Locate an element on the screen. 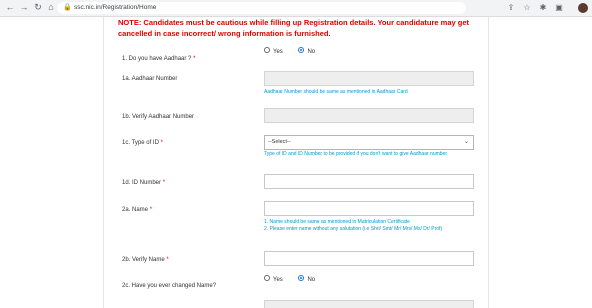 The height and width of the screenshot is (308, 592). id-number-label: 1d. ID Number * is located at coordinates (144, 183).